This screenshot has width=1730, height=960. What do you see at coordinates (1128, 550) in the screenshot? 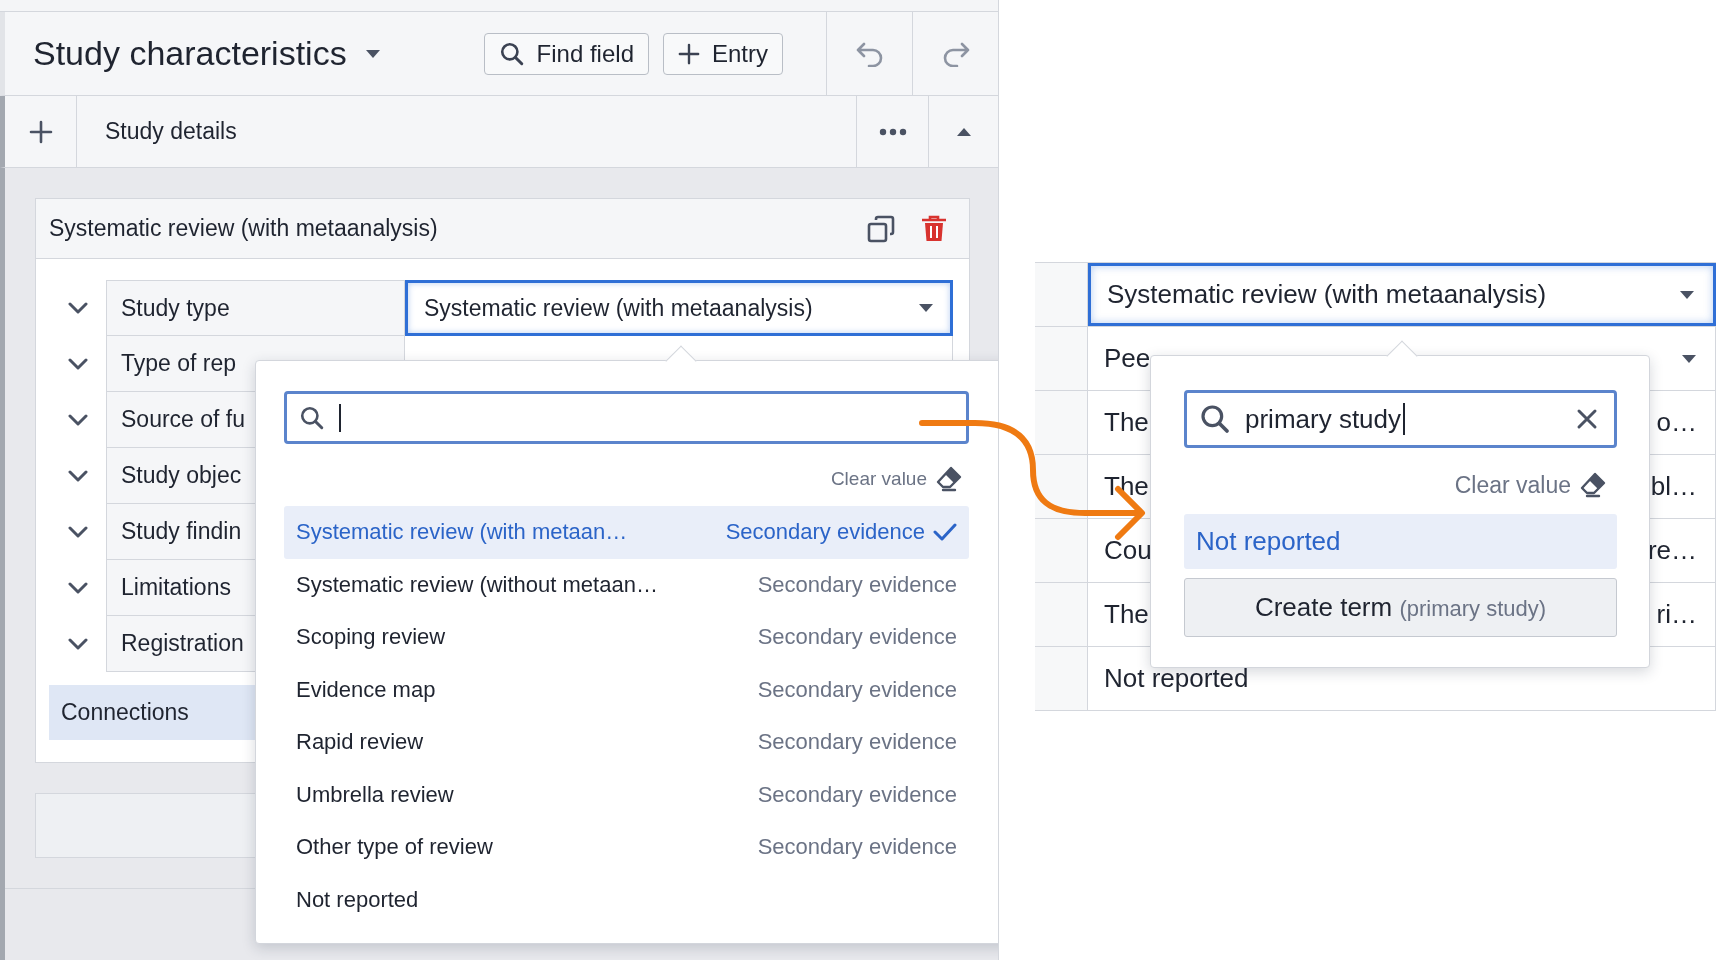
I see `cell-text: Cou` at bounding box center [1128, 550].